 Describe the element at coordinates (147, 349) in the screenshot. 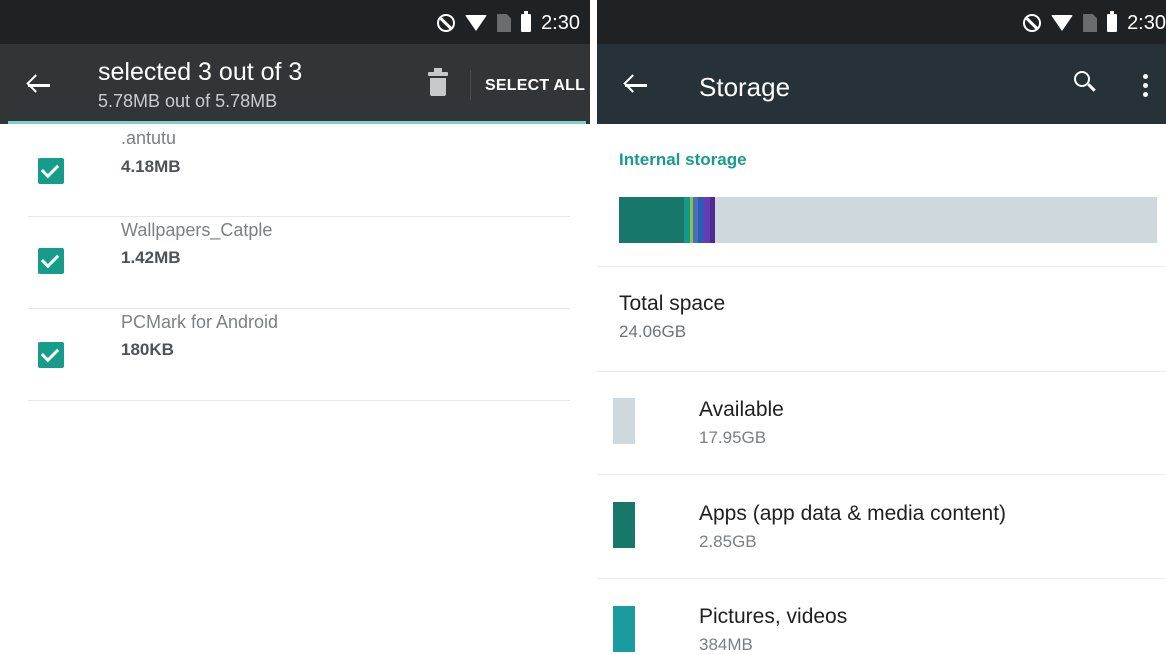

I see `file-size: 180KB` at that location.